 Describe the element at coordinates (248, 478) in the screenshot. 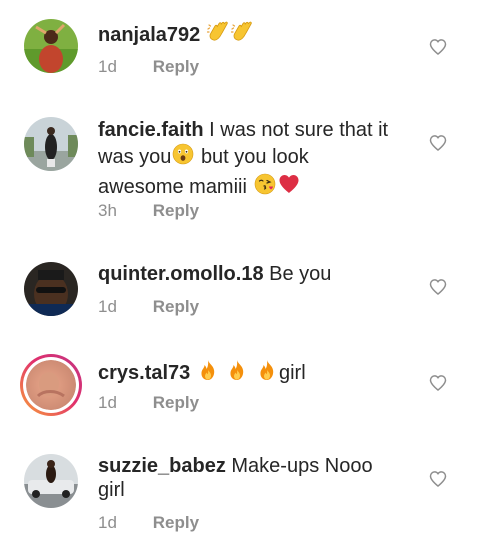

I see `comment-text: suzzie_babez Make-ups Nooo girl` at that location.